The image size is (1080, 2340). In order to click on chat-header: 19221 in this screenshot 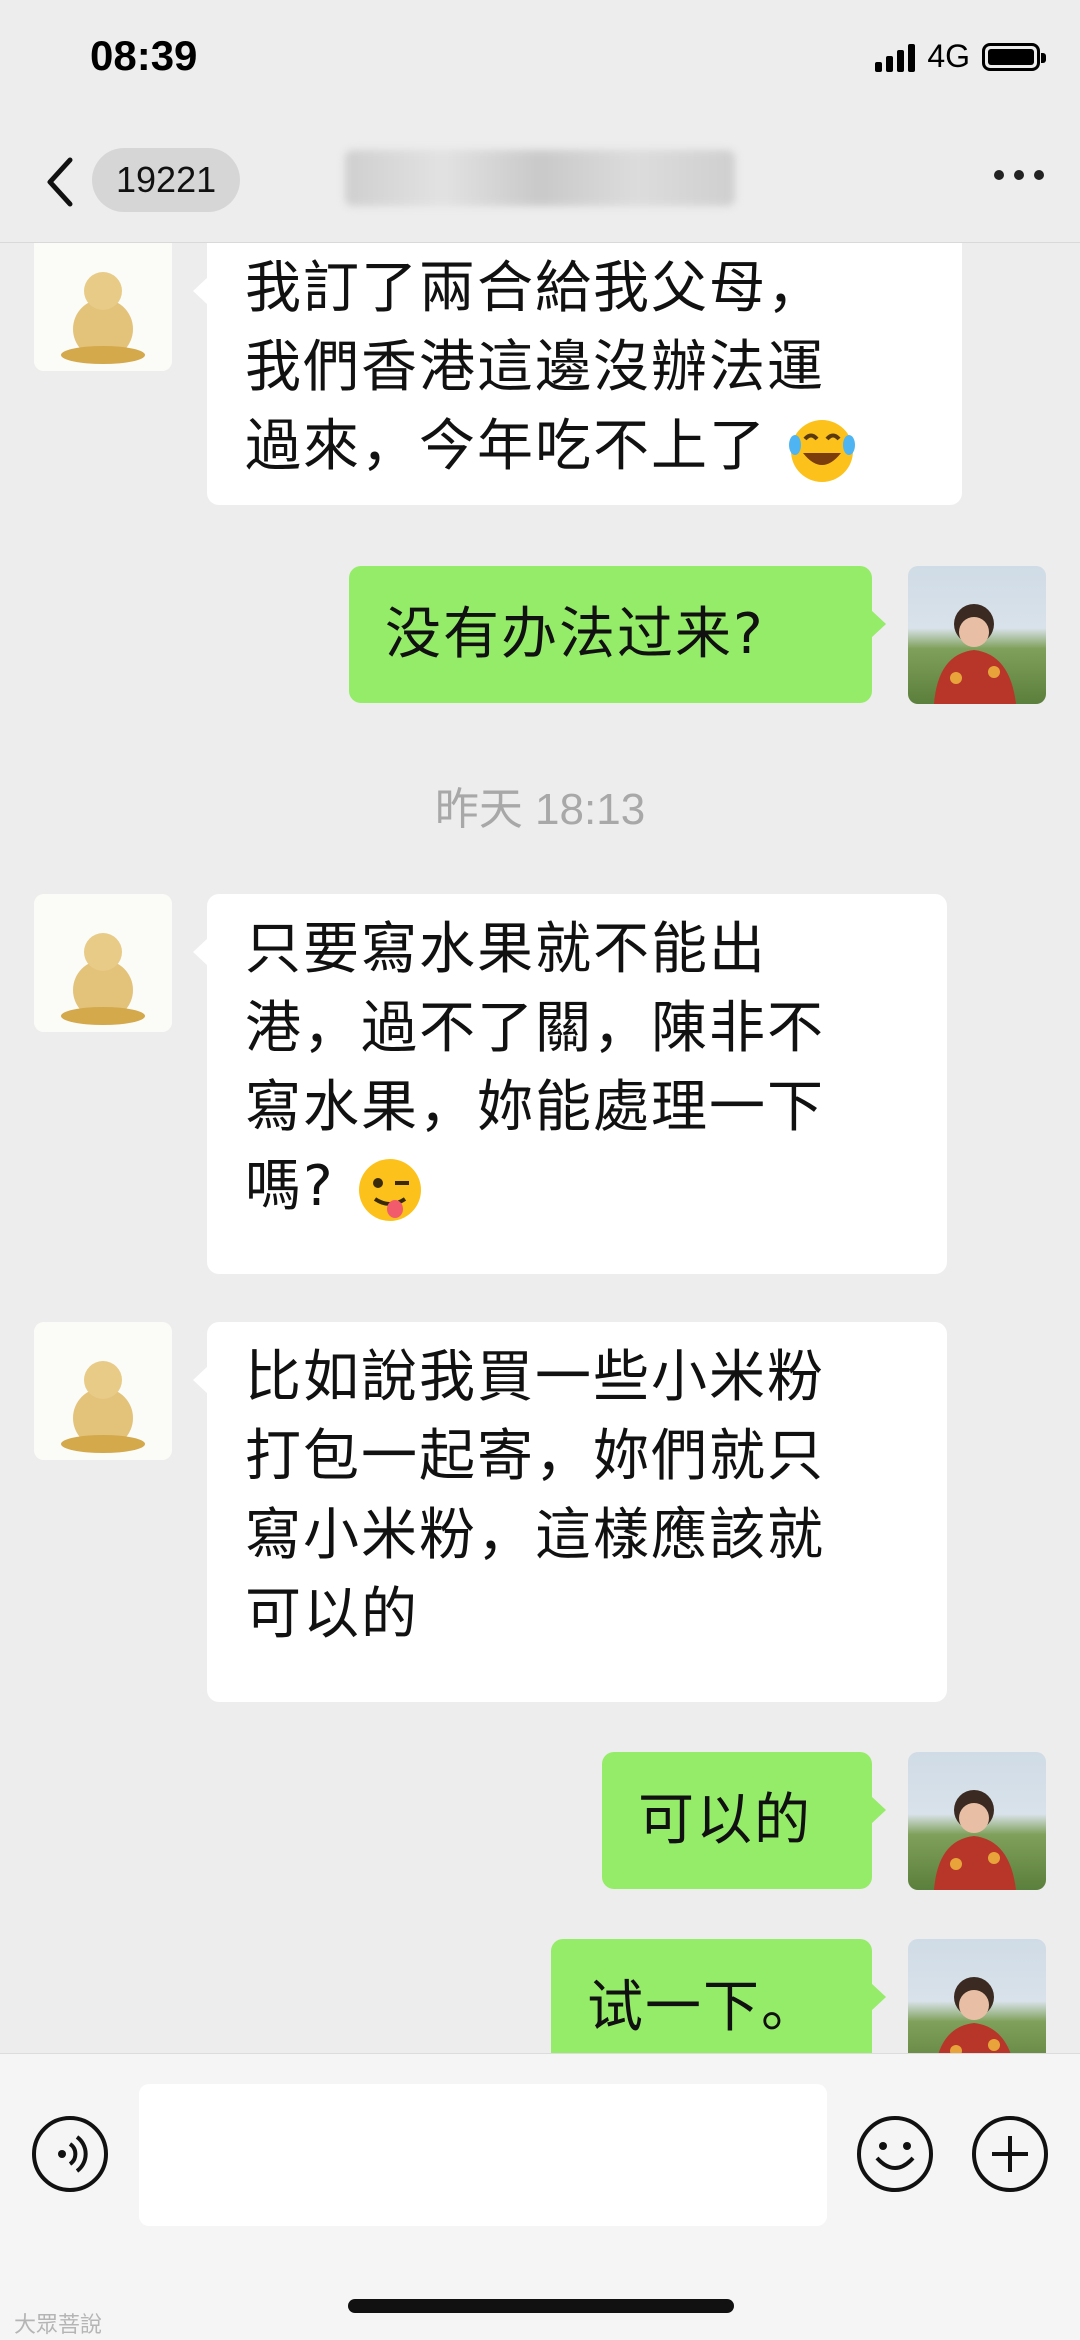, I will do `click(540, 181)`.